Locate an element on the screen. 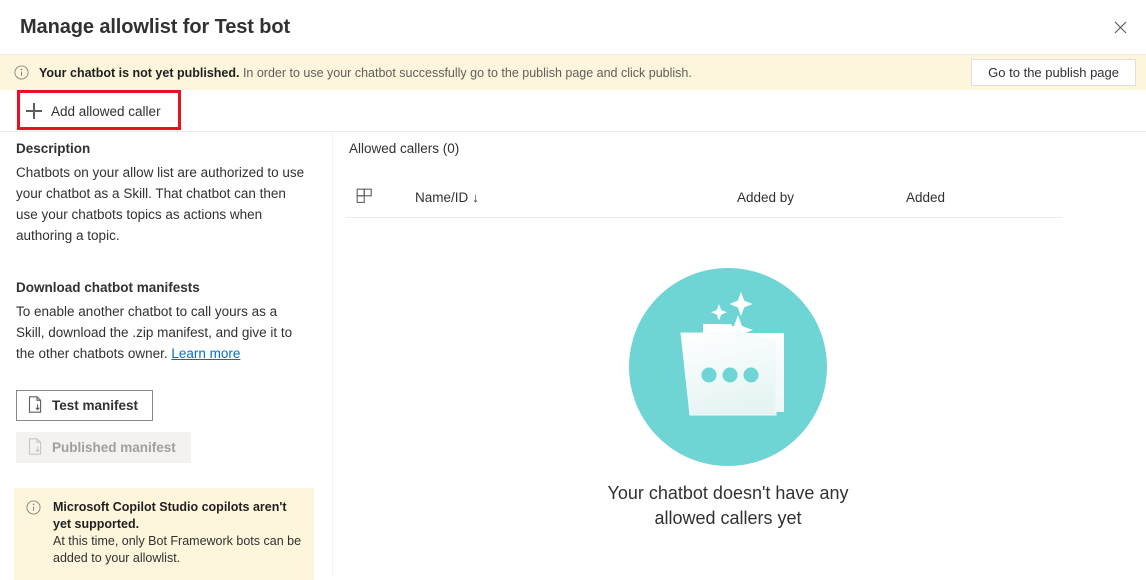 This screenshot has width=1146, height=580. empty-folder-illustration is located at coordinates (728, 367).